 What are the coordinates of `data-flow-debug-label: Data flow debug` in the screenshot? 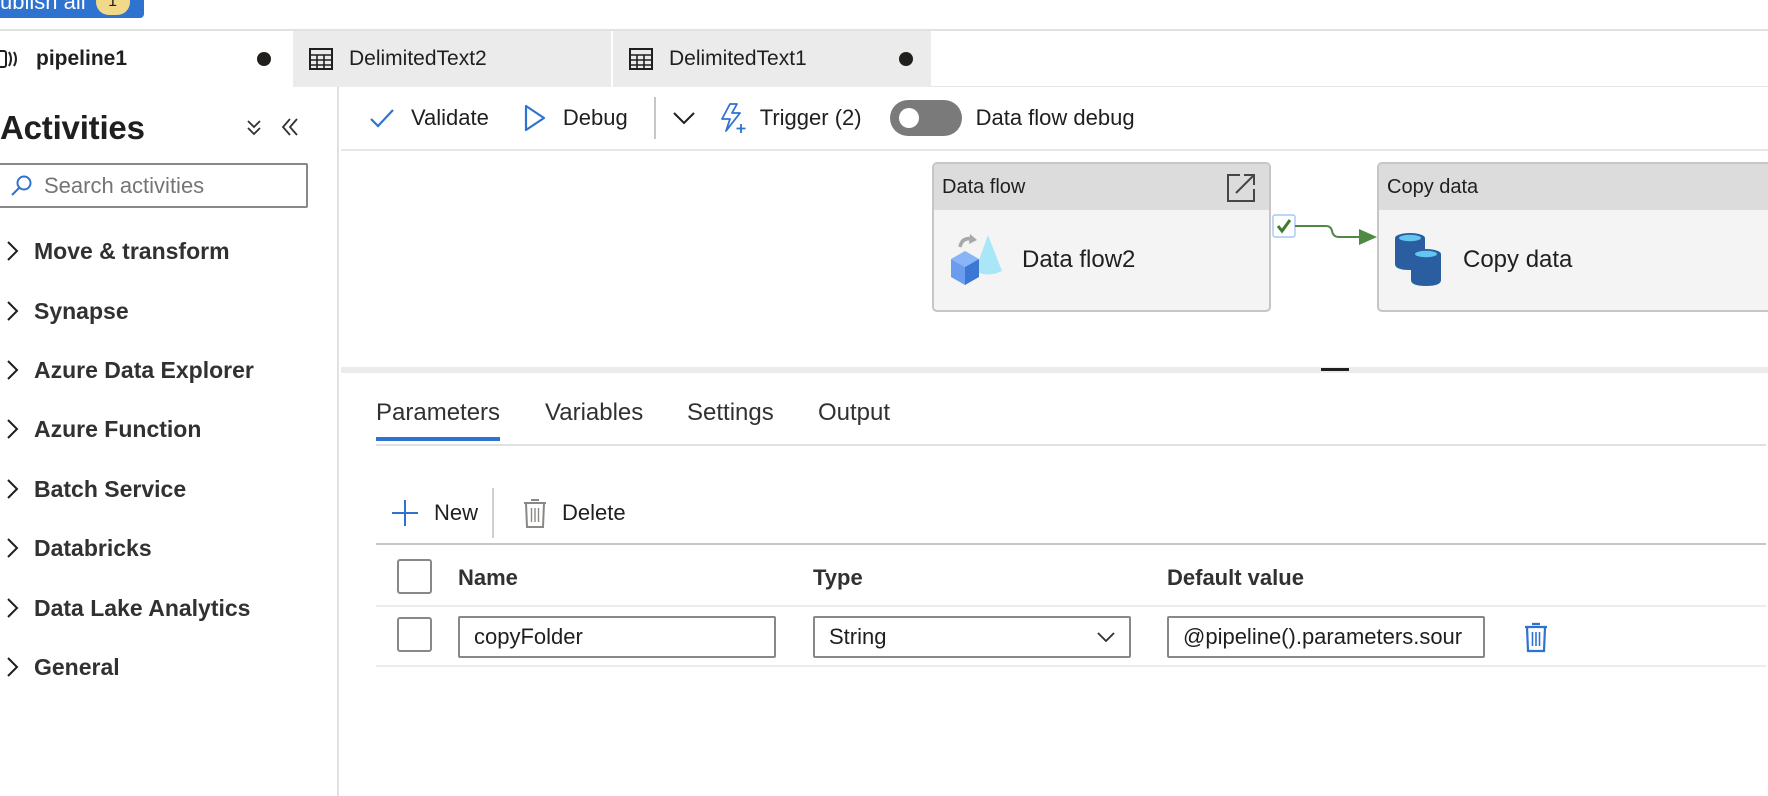 It's located at (1055, 117).